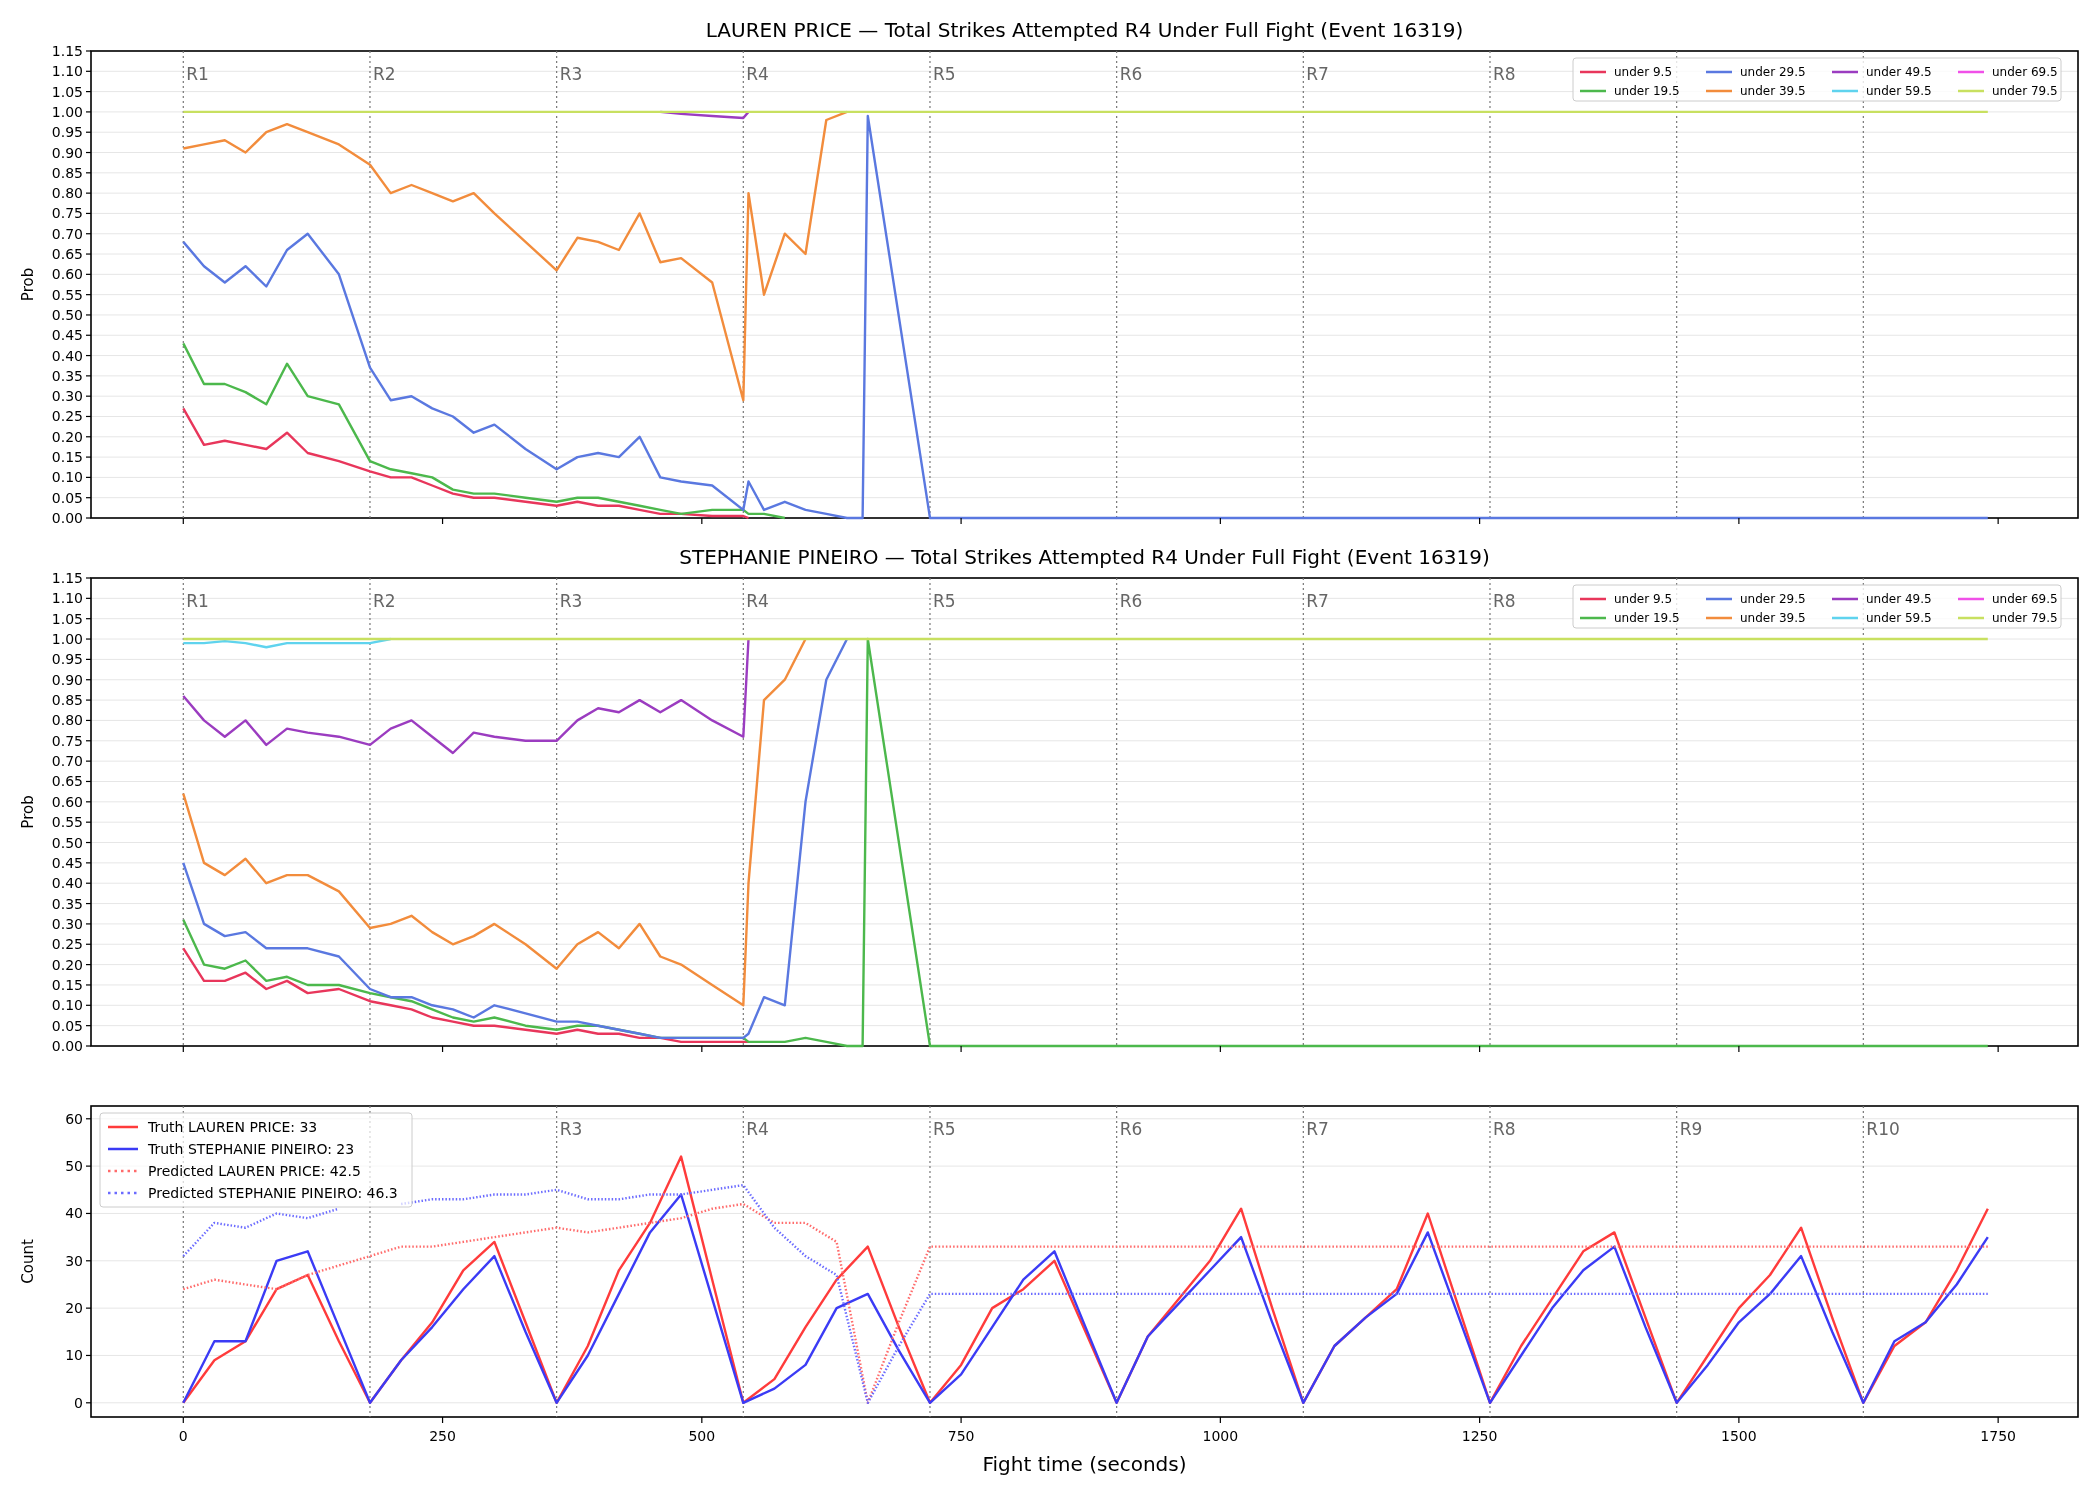  What do you see at coordinates (254, 1171) in the screenshot?
I see `legend-label: Predicted LAUREN PRICE: 42.5` at bounding box center [254, 1171].